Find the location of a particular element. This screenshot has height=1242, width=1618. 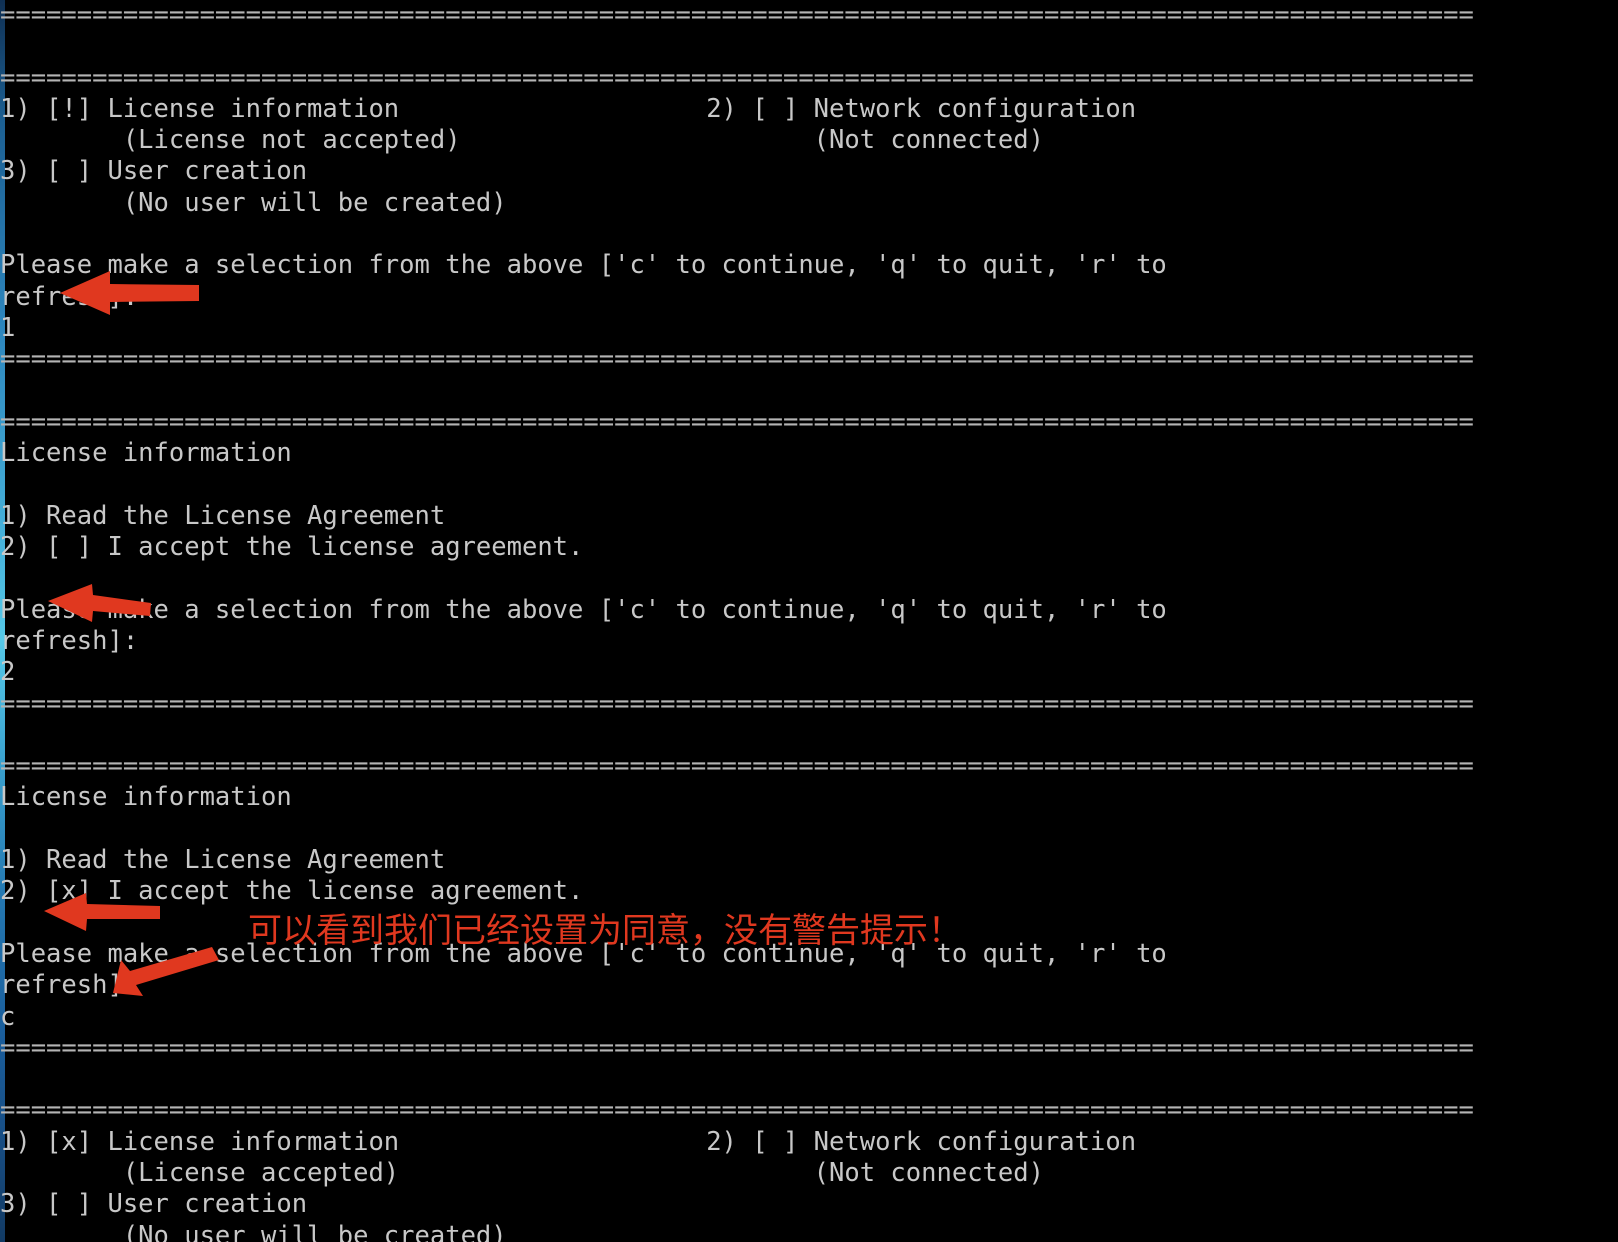

chinese-annotation-note: 可以看到我们已经设置为同意，没有警告提示！ is located at coordinates (605, 931).